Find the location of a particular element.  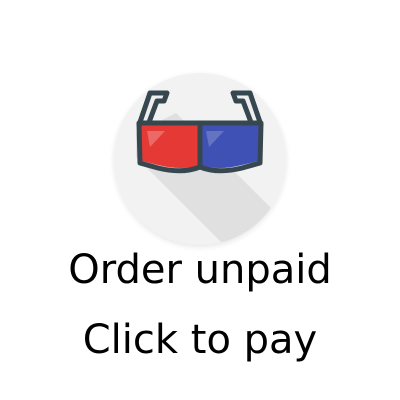

order-status-text: Order unpaid is located at coordinates (200, 270).